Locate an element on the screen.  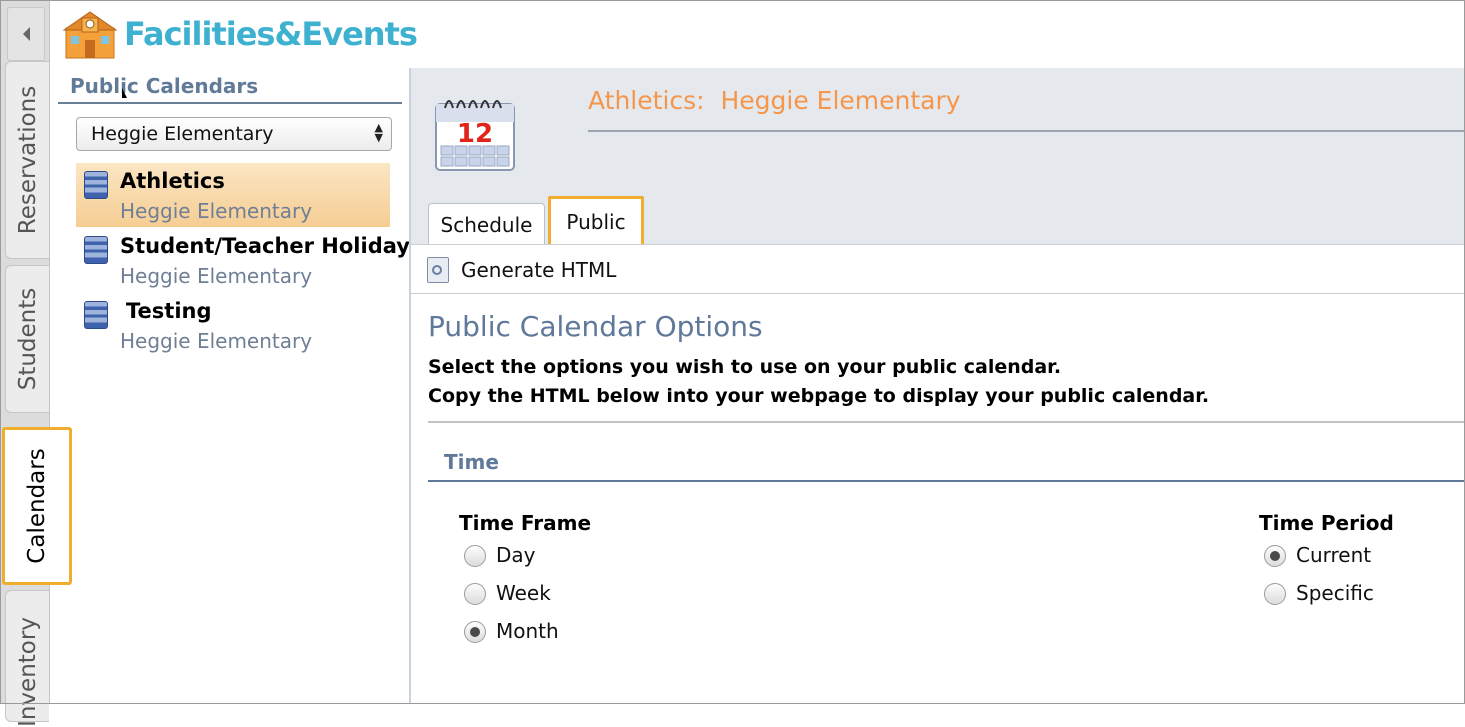
panel-title: Public Calendars is located at coordinates (164, 86).